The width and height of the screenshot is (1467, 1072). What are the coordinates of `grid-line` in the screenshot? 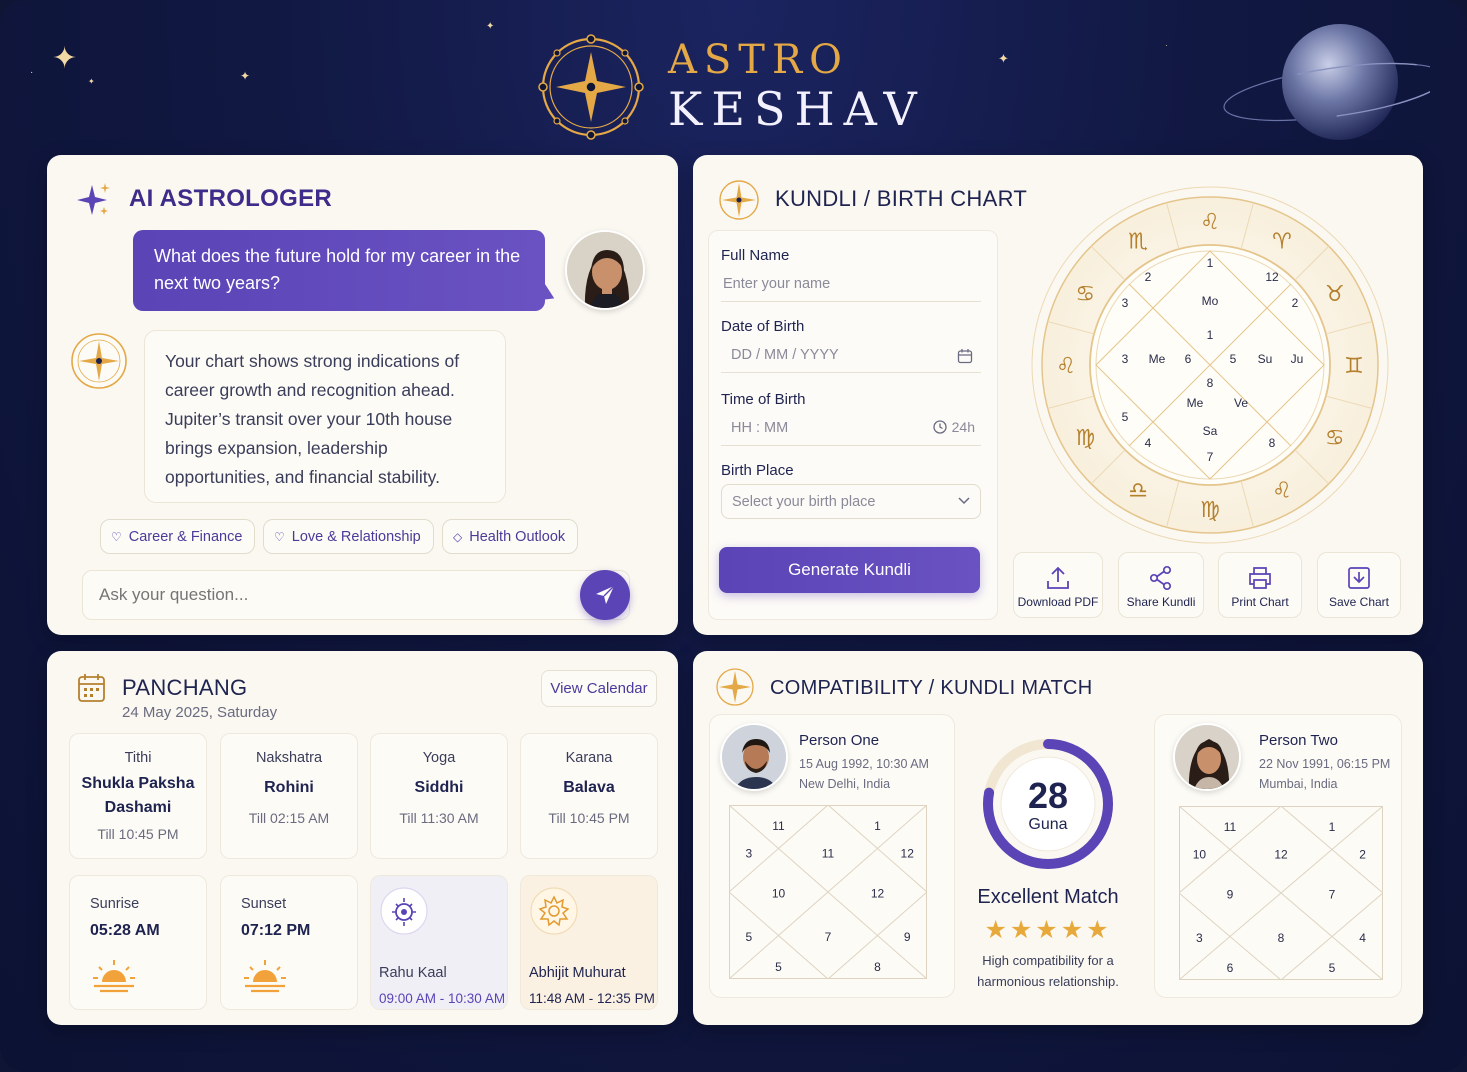 It's located at (1281, 893).